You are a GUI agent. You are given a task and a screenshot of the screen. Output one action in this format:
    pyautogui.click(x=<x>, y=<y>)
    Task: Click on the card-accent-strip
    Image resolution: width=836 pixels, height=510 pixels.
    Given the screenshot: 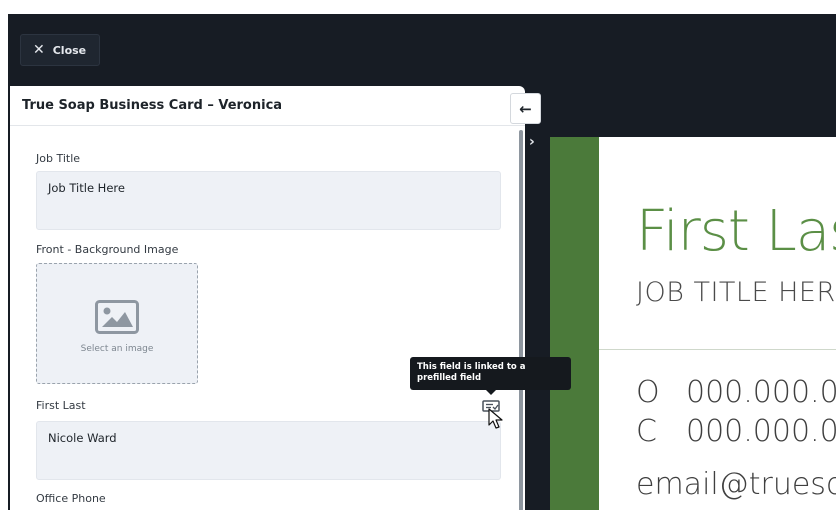 What is the action you would take?
    pyautogui.click(x=574, y=323)
    